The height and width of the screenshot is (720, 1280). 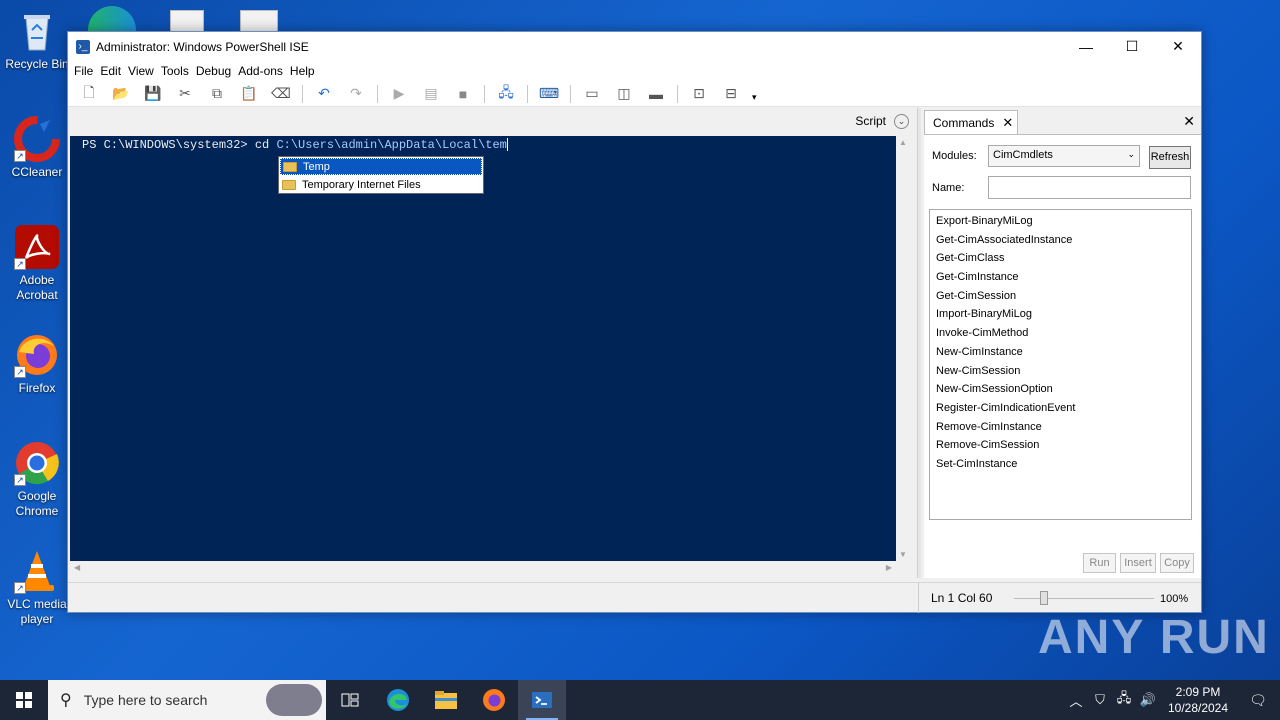 I want to click on copy-button: Copy, so click(x=1177, y=563).